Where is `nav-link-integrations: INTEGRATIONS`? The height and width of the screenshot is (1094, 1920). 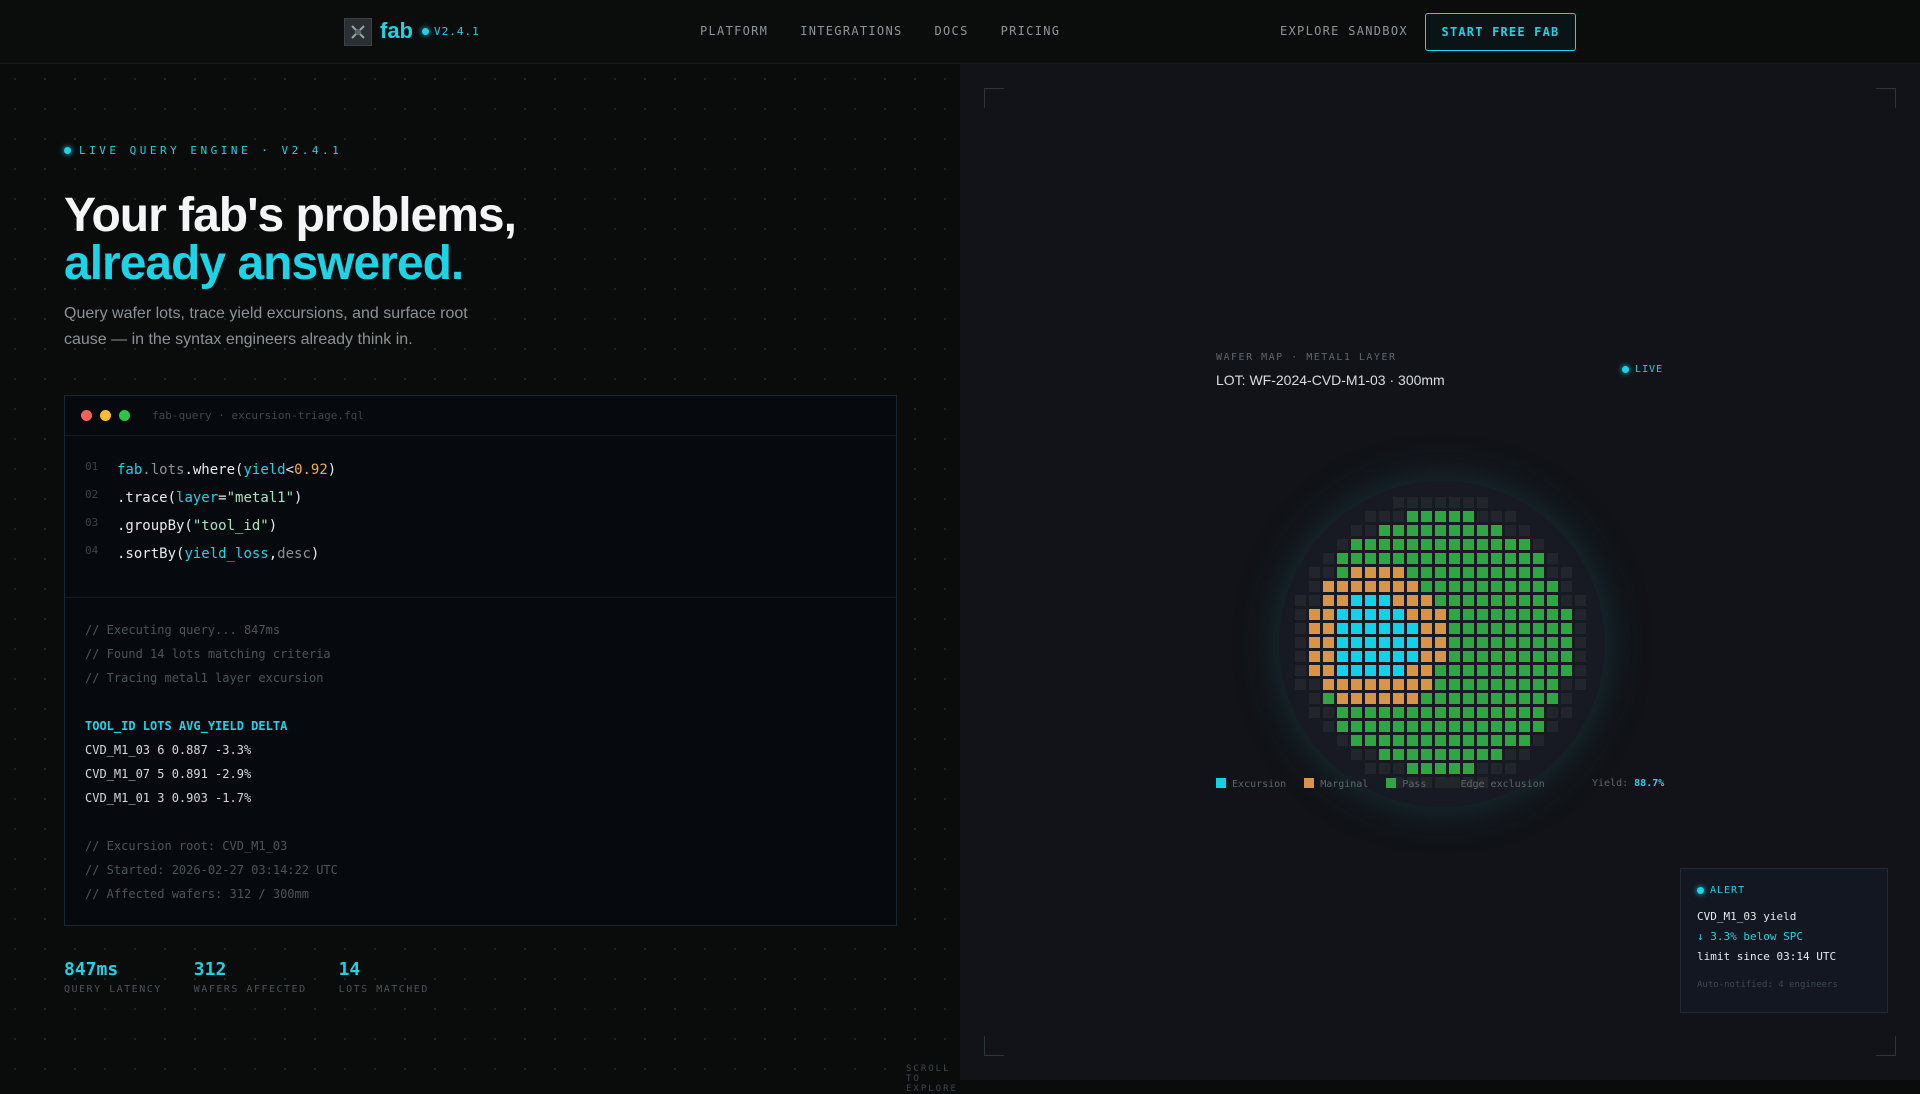
nav-link-integrations: INTEGRATIONS is located at coordinates (851, 31).